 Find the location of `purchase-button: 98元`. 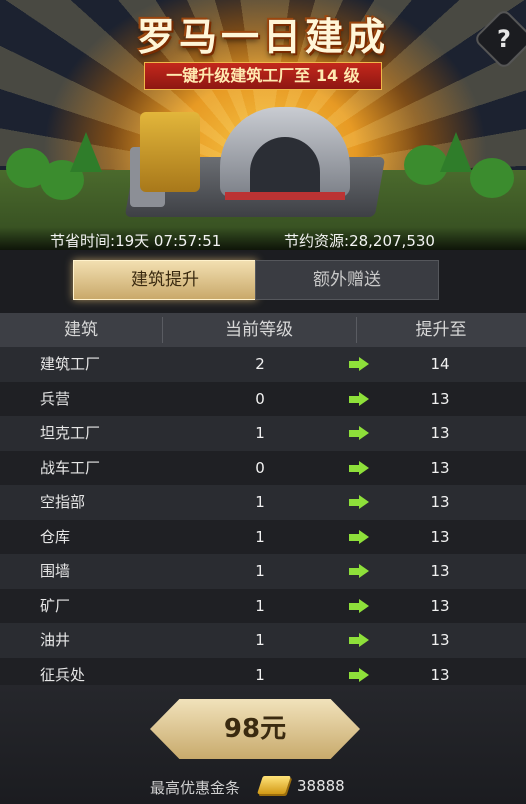

purchase-button: 98元 is located at coordinates (255, 729).